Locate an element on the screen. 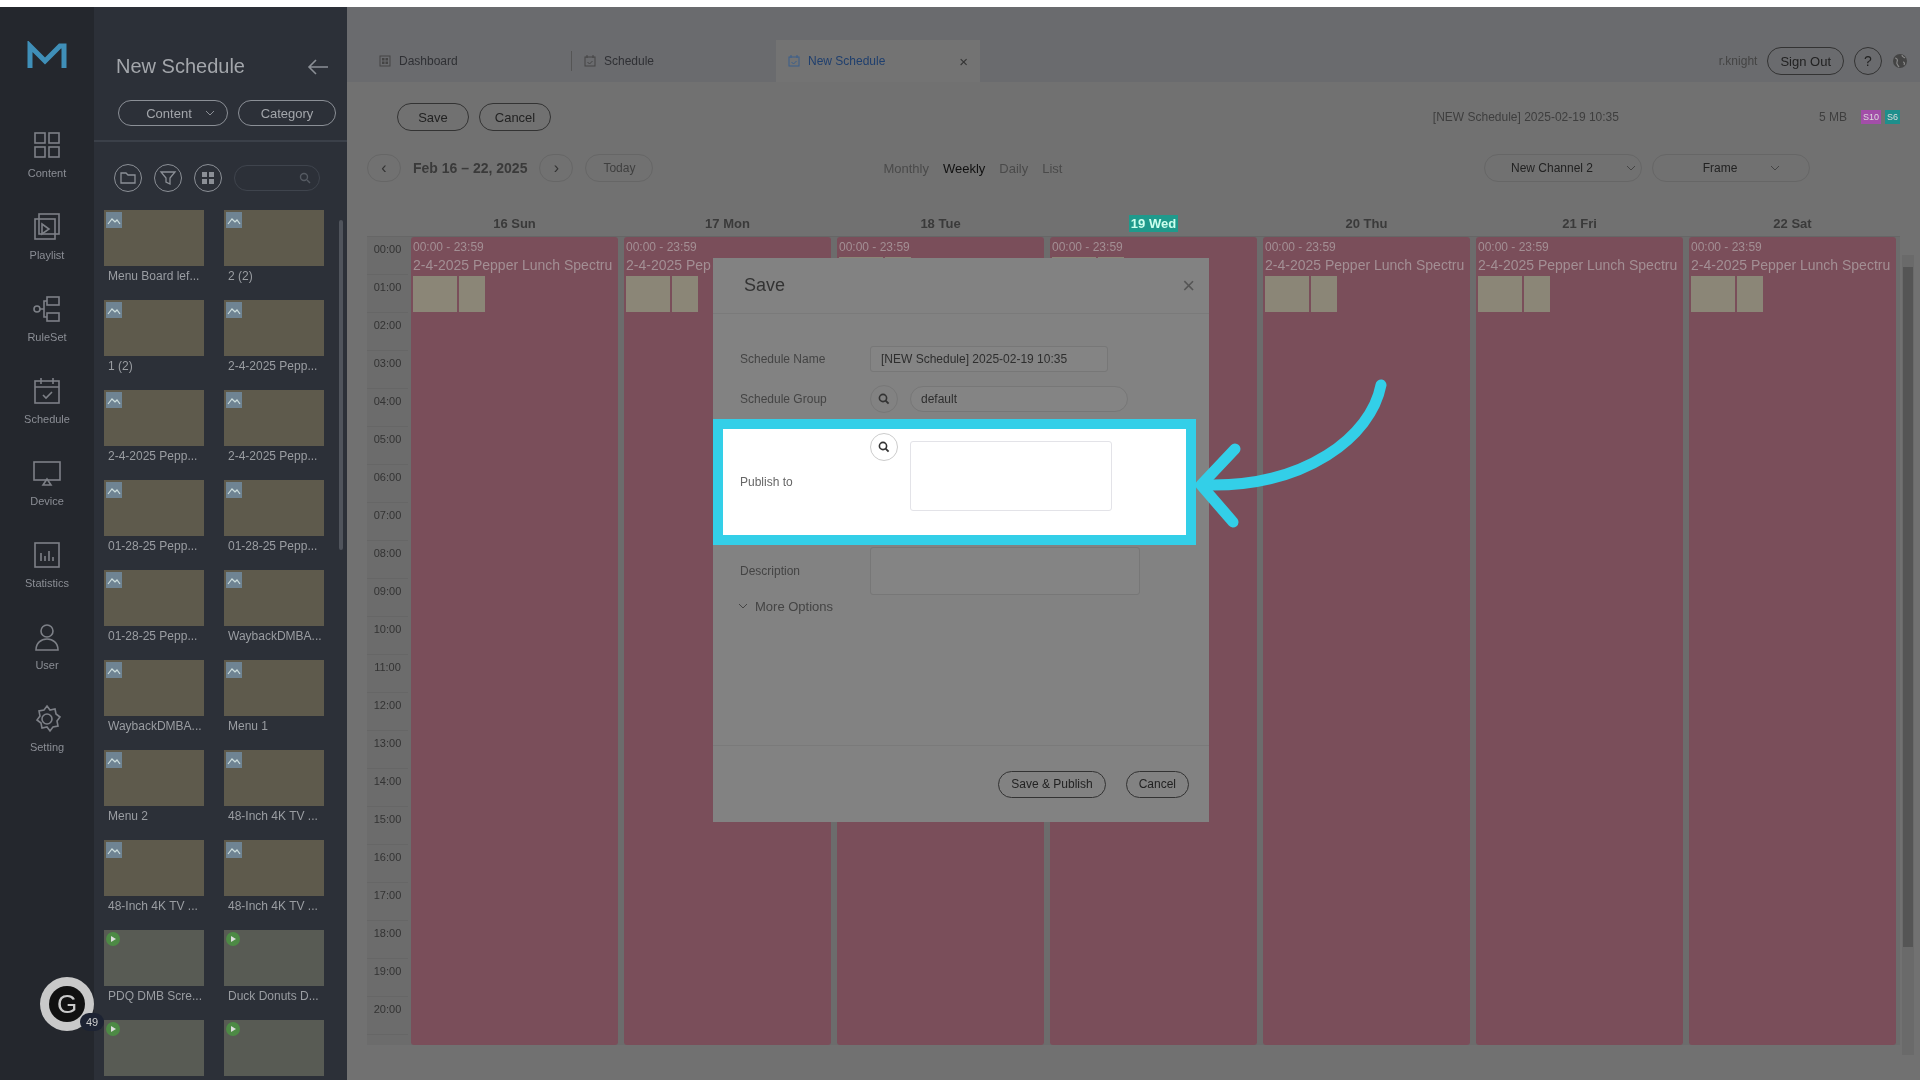  field-label: Publish to is located at coordinates (767, 482).